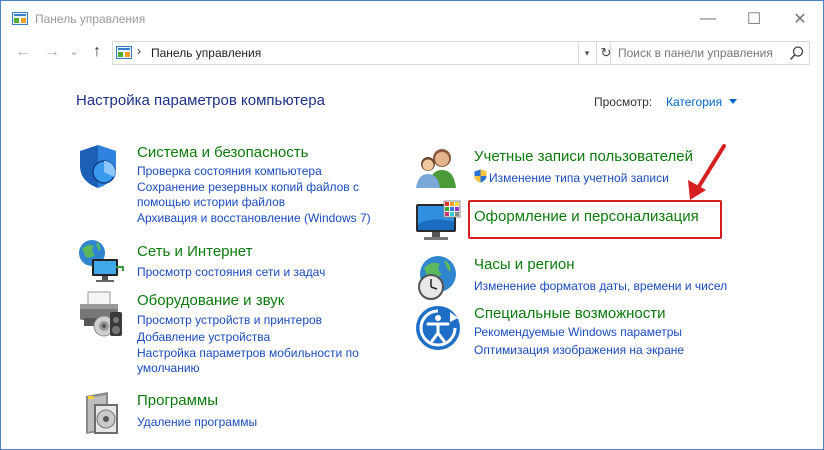 The image size is (824, 450). Describe the element at coordinates (438, 168) in the screenshot. I see `user-accounts-icon` at that location.